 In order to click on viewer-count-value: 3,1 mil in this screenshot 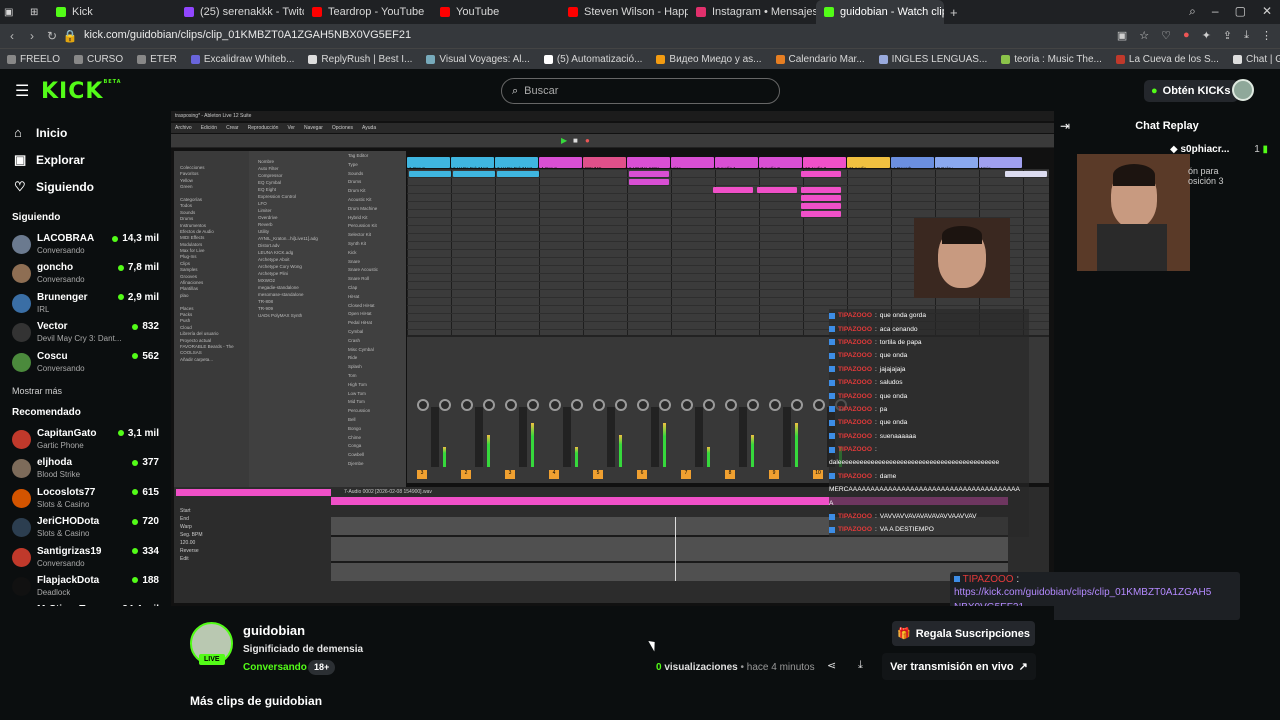, I will do `click(143, 433)`.